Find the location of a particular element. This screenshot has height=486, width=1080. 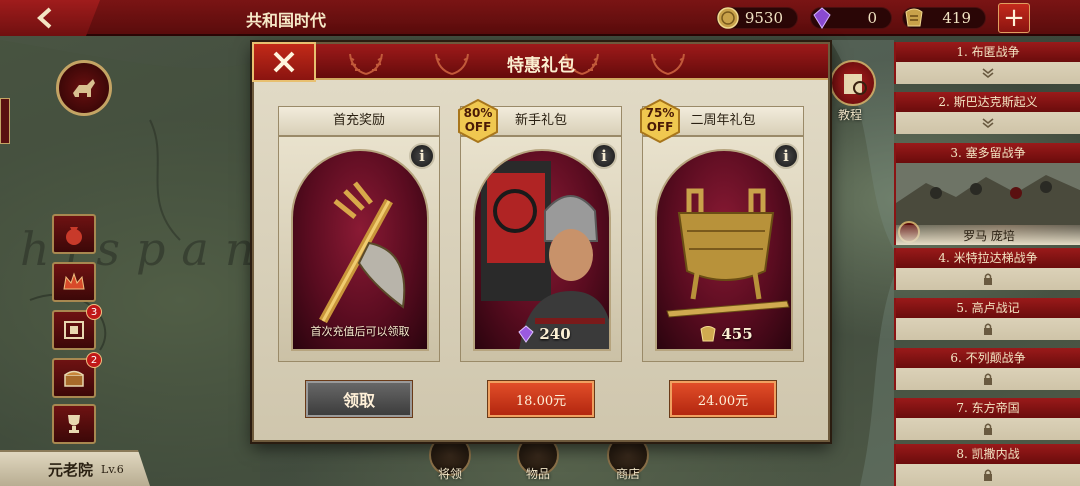

senate-button: 元老院 Lv.6 is located at coordinates (75, 468).